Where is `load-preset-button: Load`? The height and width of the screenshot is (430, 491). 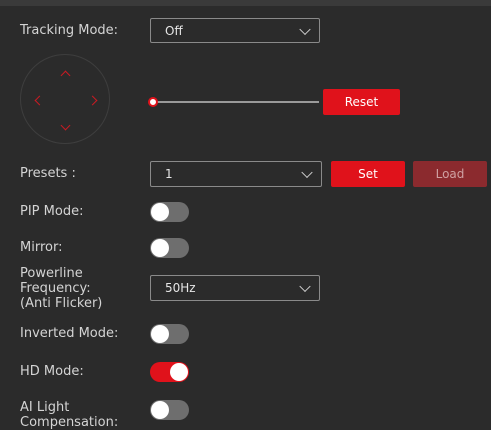
load-preset-button: Load is located at coordinates (450, 174).